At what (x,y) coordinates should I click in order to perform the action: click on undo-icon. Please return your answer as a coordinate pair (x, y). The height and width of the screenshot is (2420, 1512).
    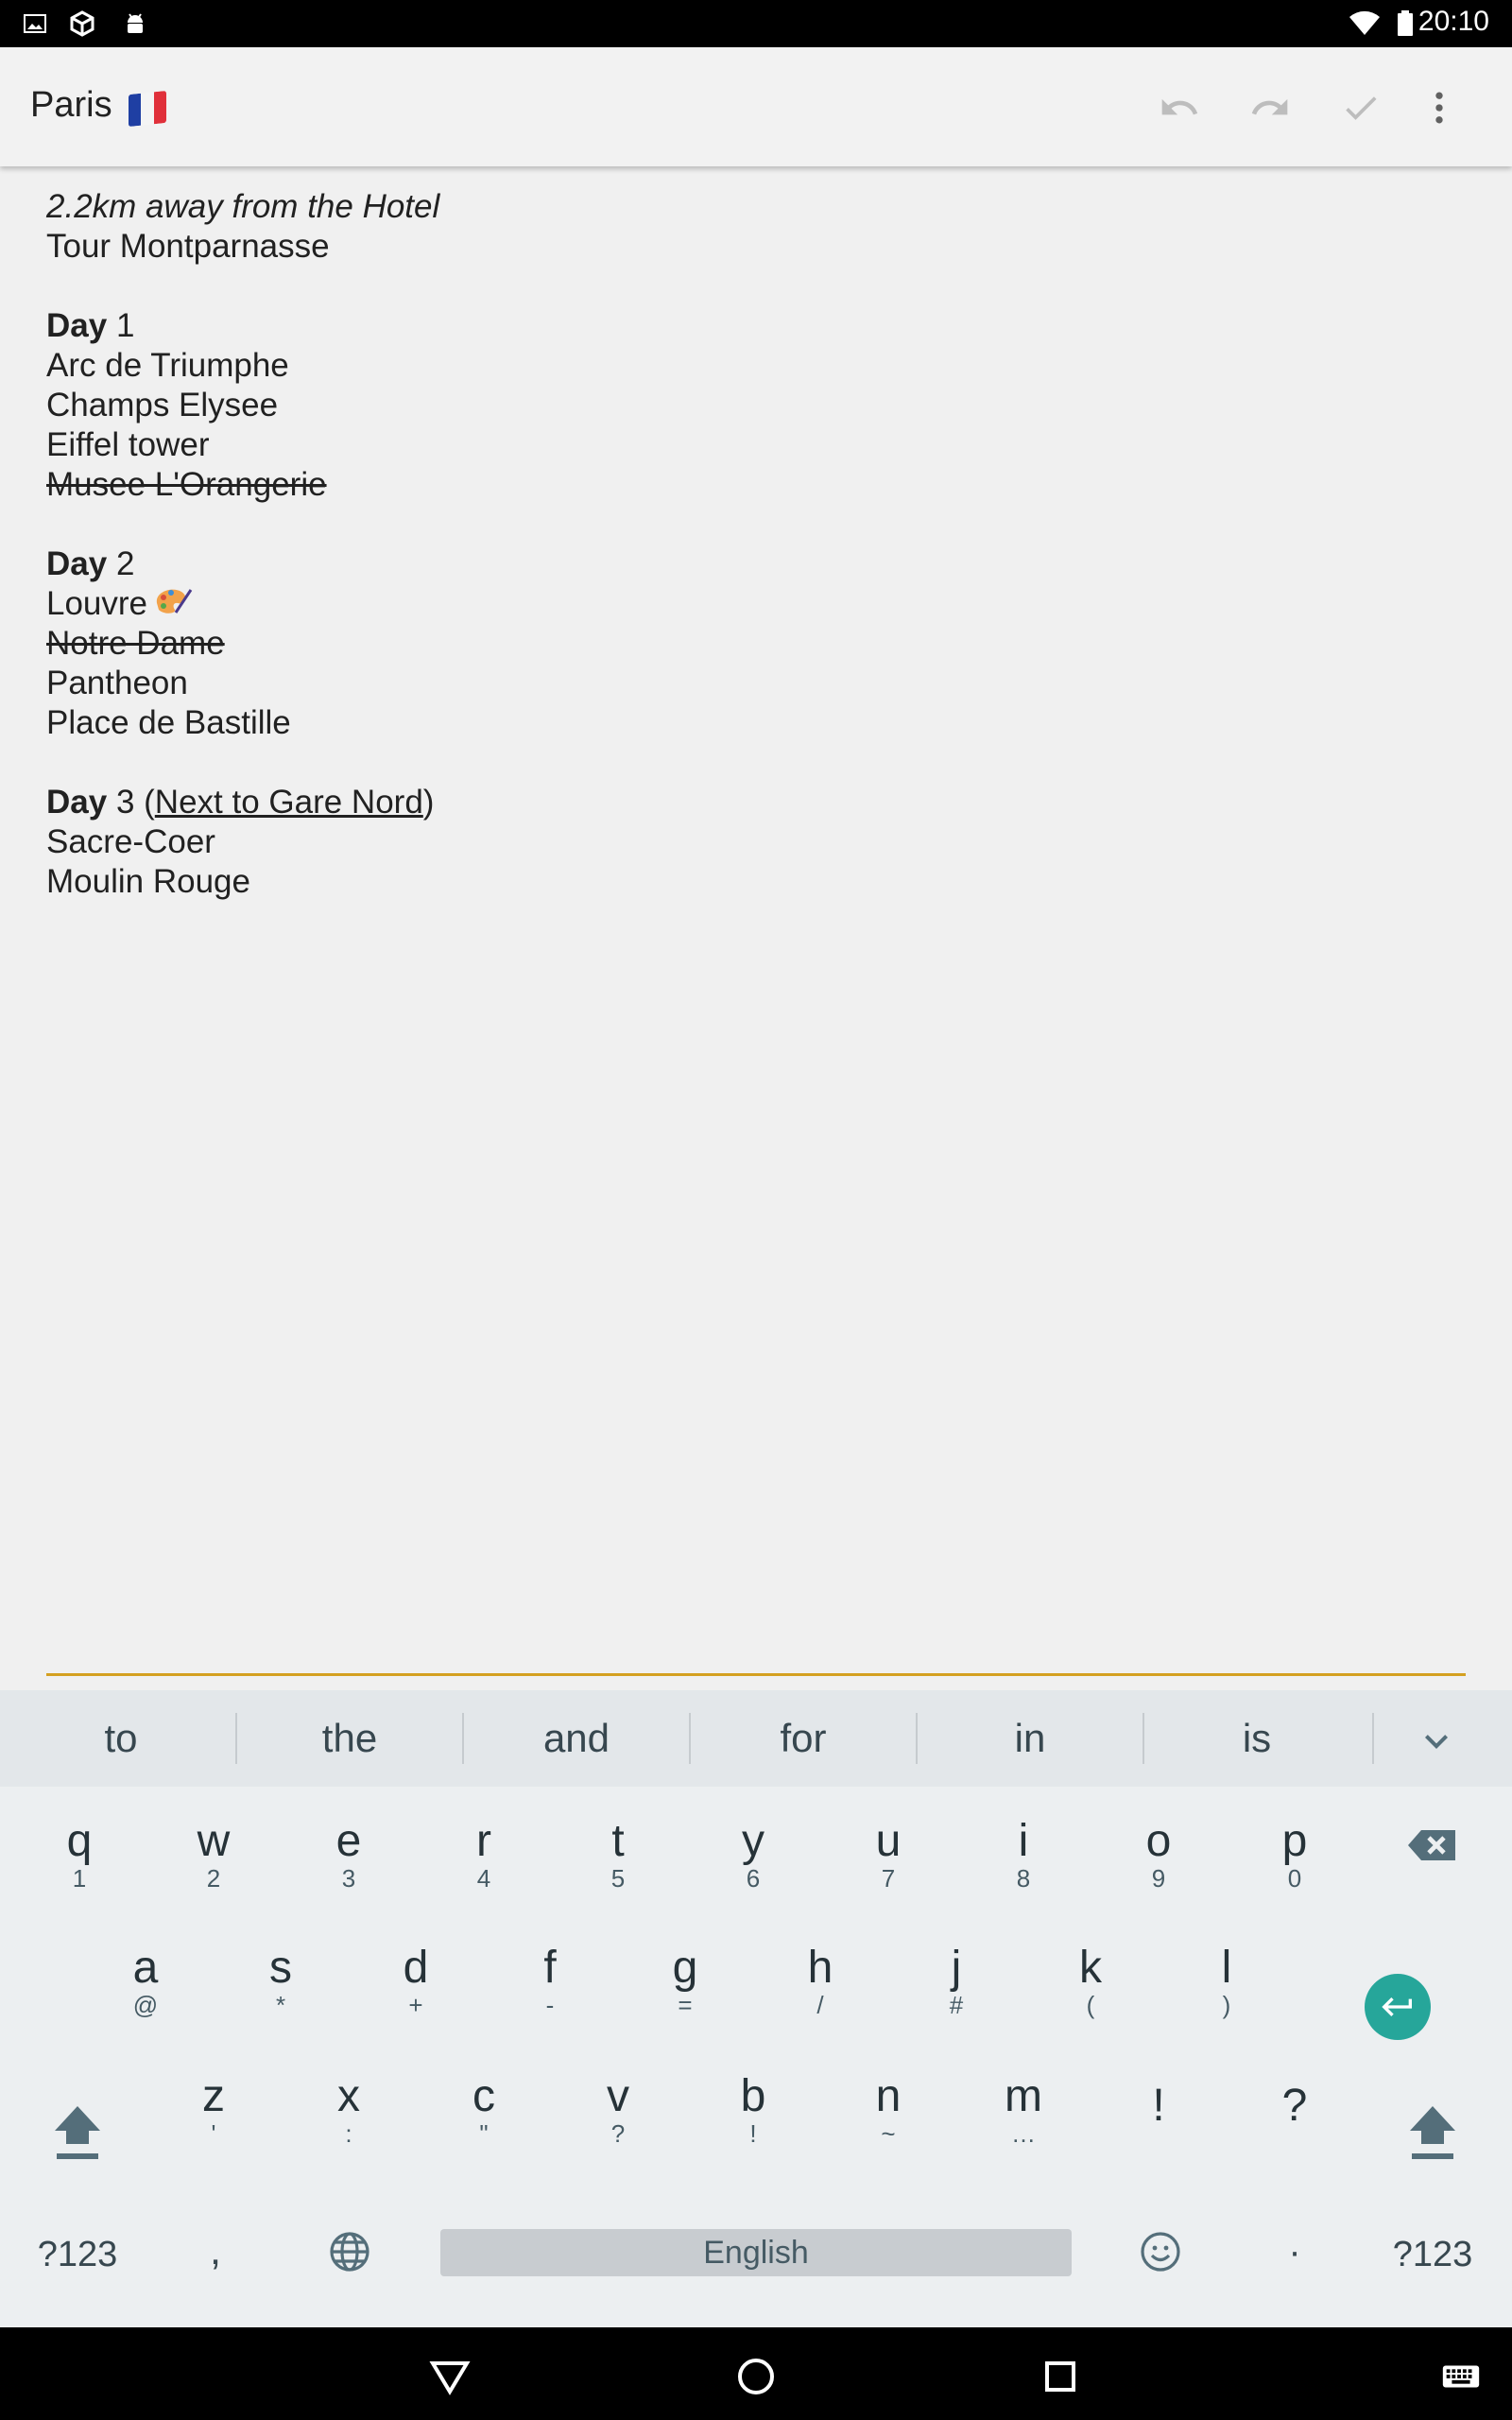
    Looking at the image, I should click on (1179, 107).